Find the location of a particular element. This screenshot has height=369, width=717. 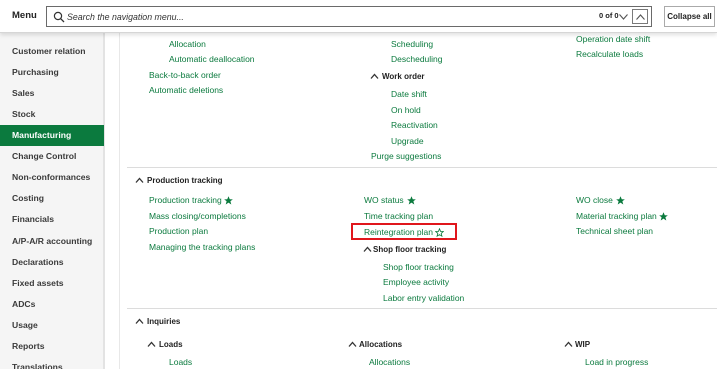

link-technical-sheet-plan: Technical sheet plan is located at coordinates (614, 231).